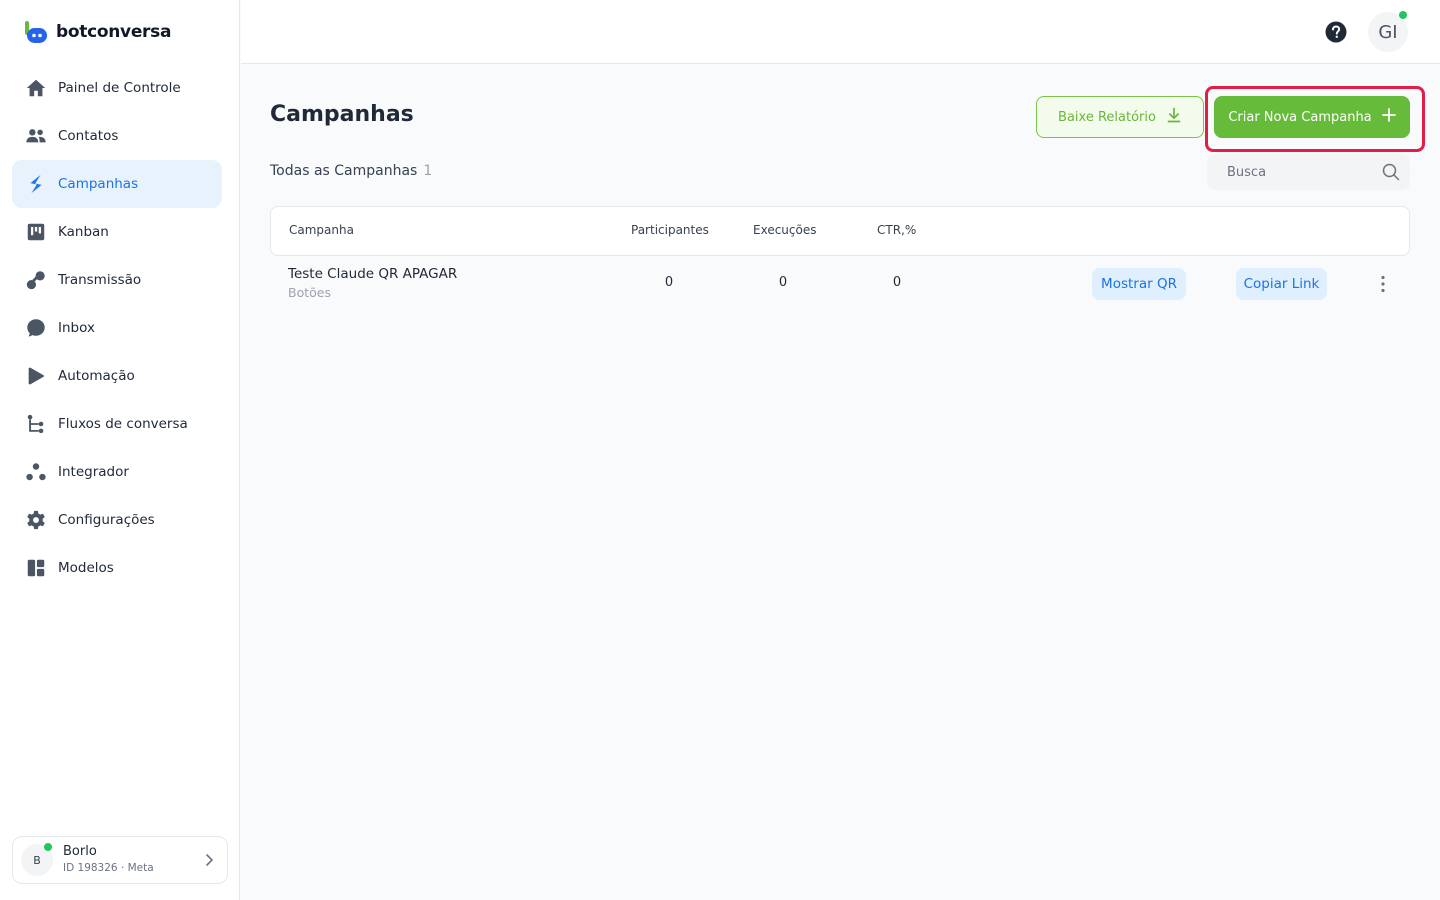 The height and width of the screenshot is (900, 1440). What do you see at coordinates (96, 376) in the screenshot?
I see `sidebar-item-label: Automação` at bounding box center [96, 376].